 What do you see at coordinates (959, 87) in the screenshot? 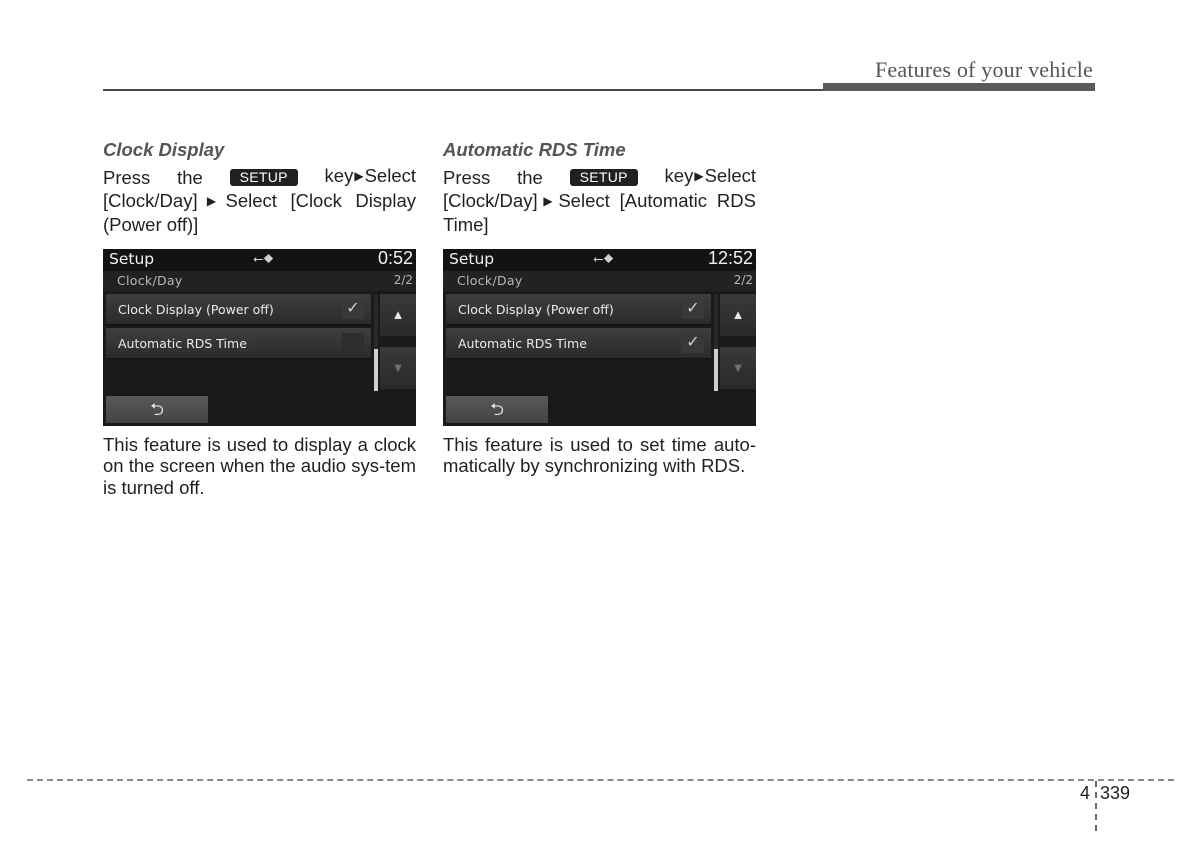
I see `header-rule-accent` at bounding box center [959, 87].